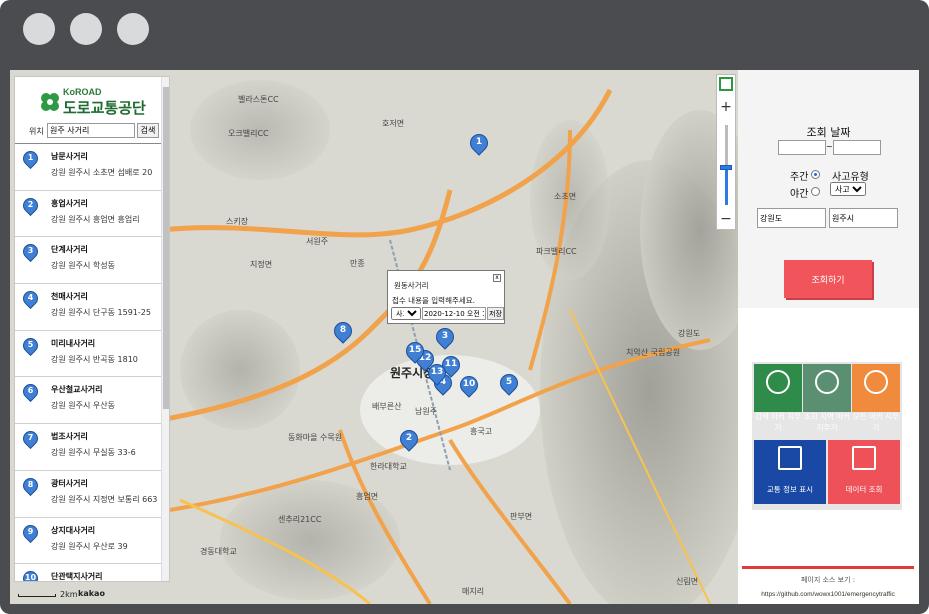  I want to click on popup-datetime-input, so click(454, 313).